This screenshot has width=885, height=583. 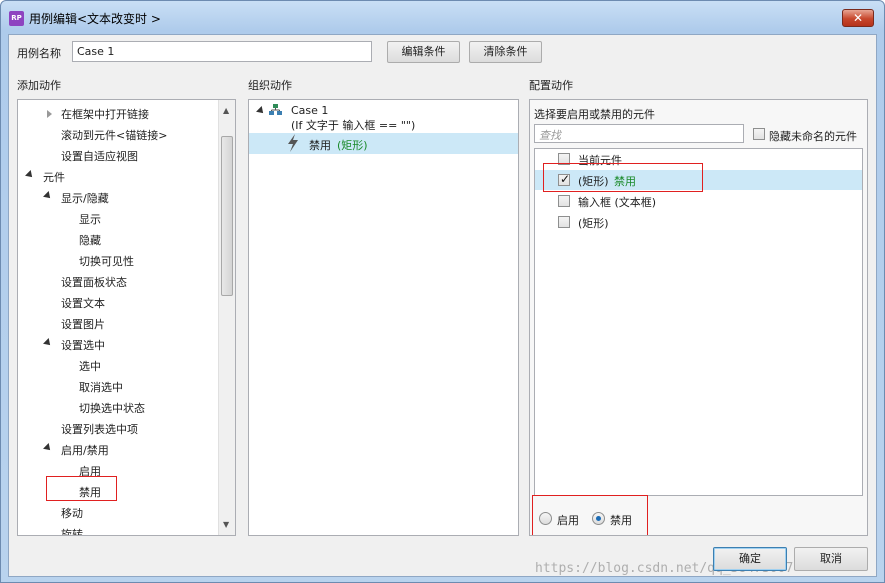 I want to click on tree-item-set-list-selected: 设置列表选中项, so click(x=99, y=429).